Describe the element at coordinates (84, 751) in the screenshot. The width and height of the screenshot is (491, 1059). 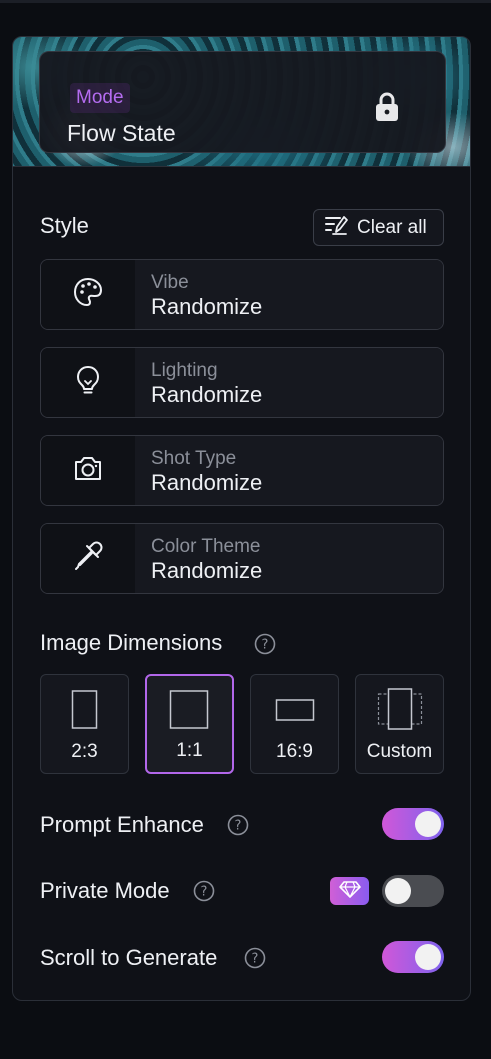
I see `ratio-label: 2:3` at that location.